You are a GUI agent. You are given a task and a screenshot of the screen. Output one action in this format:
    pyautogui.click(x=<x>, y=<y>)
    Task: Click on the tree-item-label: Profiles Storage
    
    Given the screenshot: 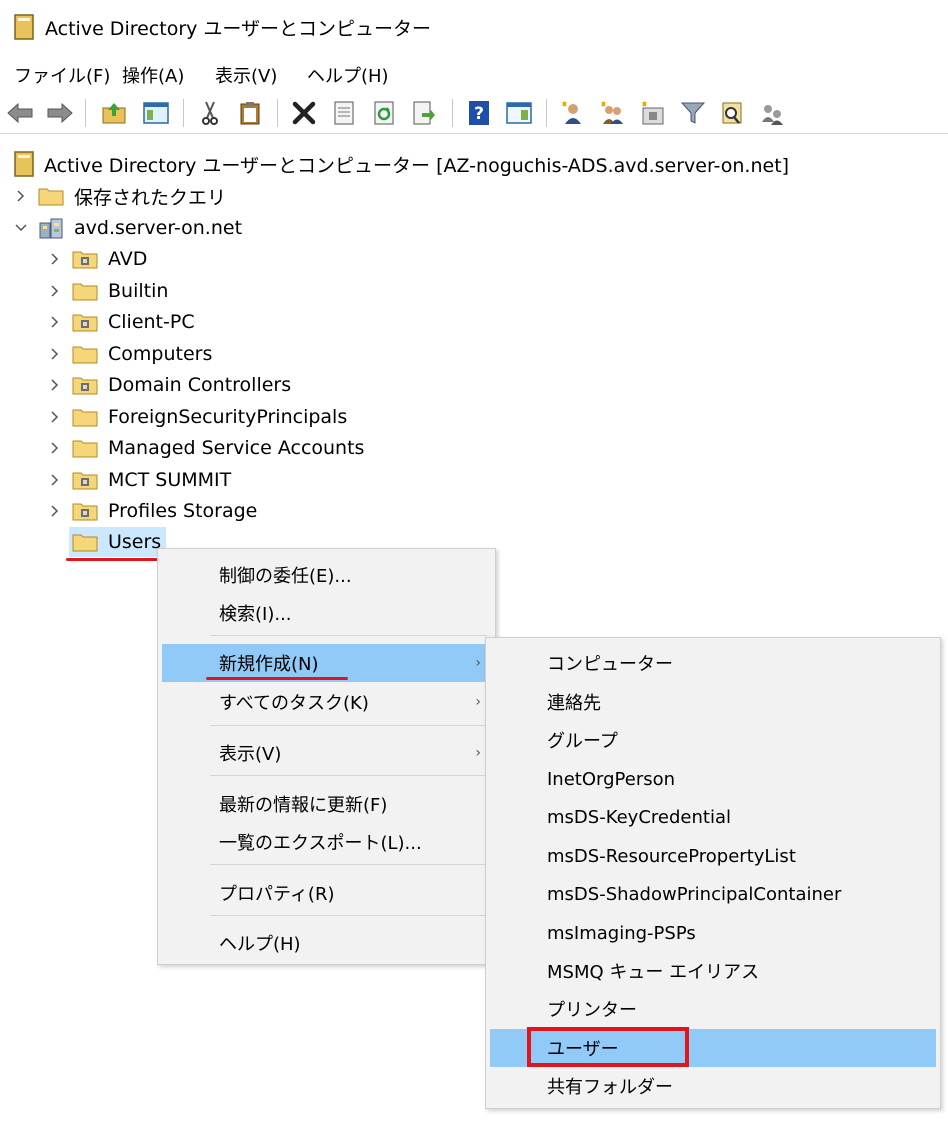 What is the action you would take?
    pyautogui.click(x=183, y=511)
    